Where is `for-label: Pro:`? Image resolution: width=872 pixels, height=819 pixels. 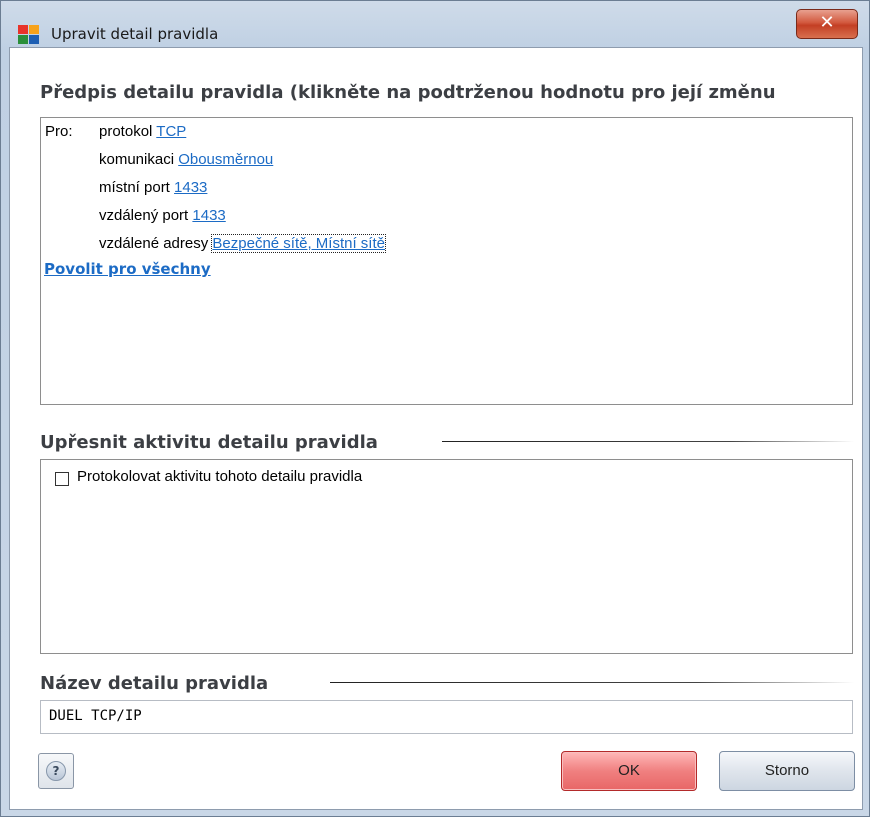 for-label: Pro: is located at coordinates (59, 131).